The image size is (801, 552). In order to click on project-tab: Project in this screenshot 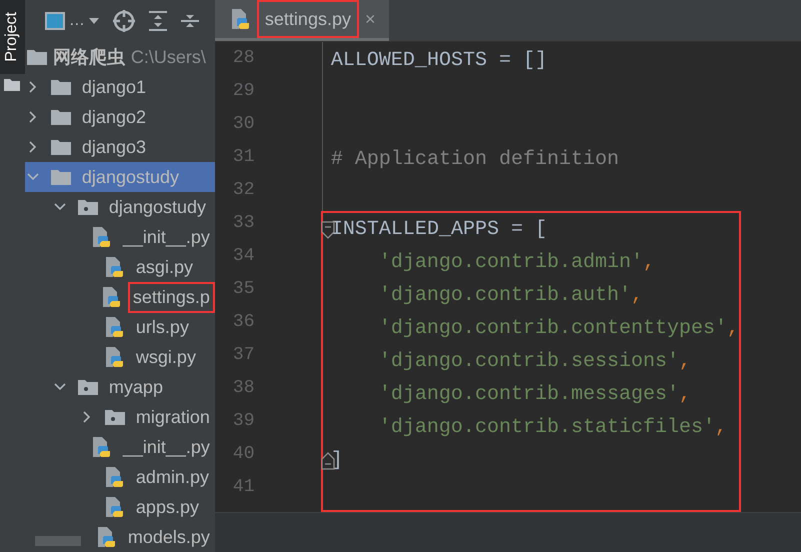, I will do `click(12, 37)`.